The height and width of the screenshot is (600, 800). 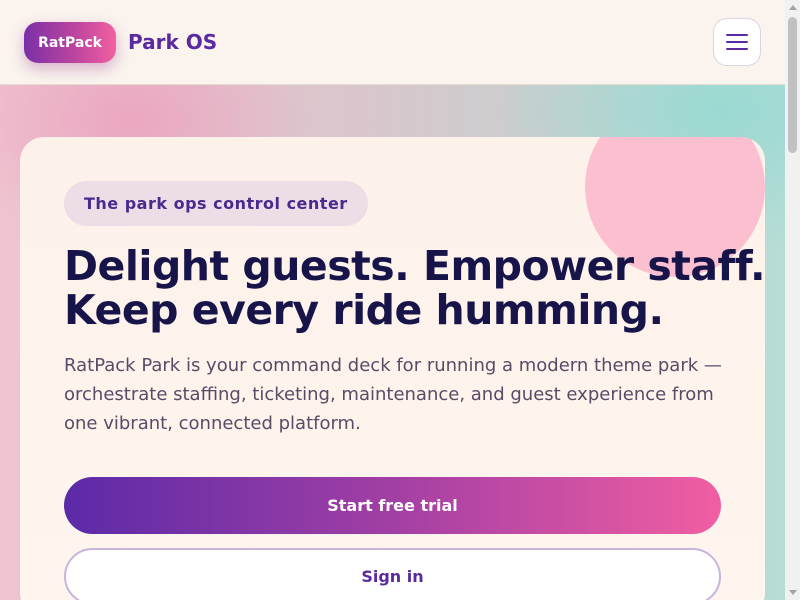 What do you see at coordinates (792, 300) in the screenshot?
I see `vertical-scrollbar` at bounding box center [792, 300].